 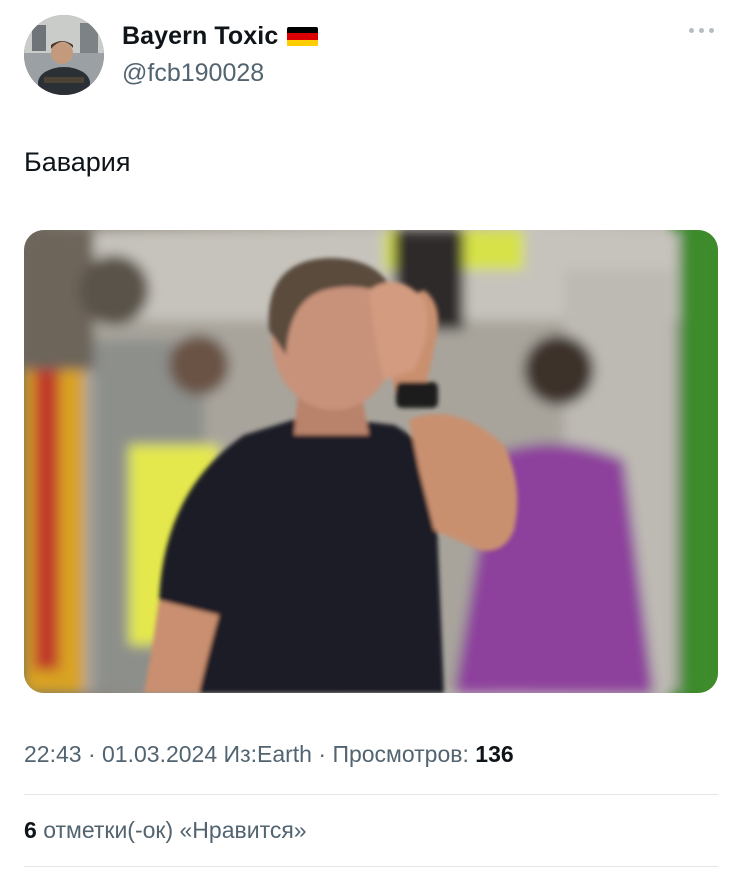 I want to click on more-options-icon, so click(x=701, y=30).